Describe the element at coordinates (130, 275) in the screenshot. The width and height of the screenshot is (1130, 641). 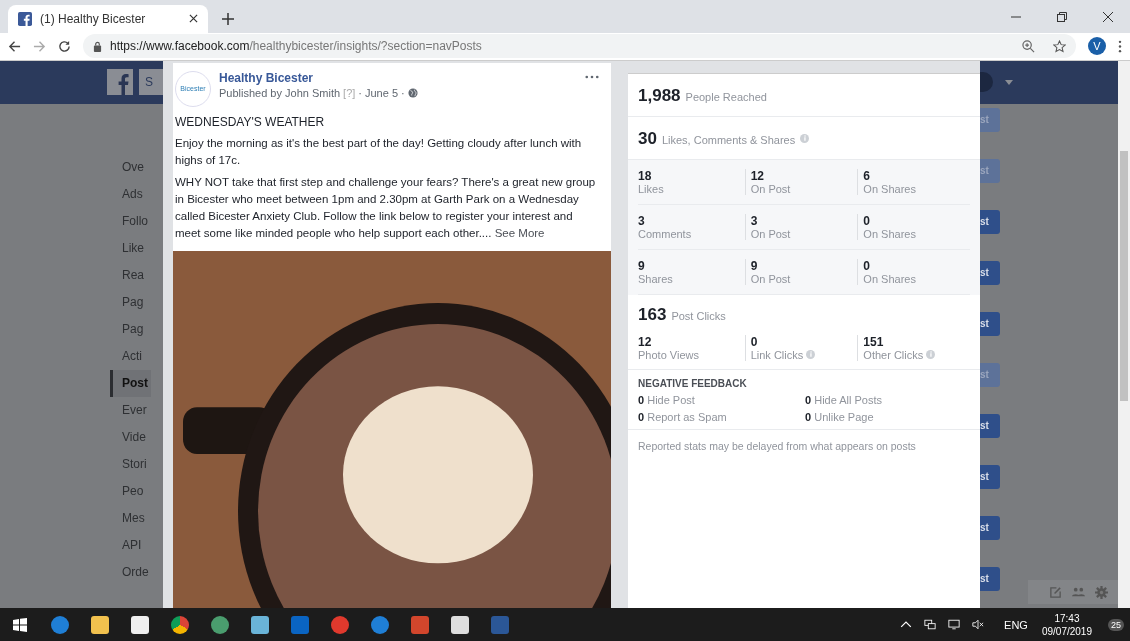
I see `sidebar-item: Rea` at that location.